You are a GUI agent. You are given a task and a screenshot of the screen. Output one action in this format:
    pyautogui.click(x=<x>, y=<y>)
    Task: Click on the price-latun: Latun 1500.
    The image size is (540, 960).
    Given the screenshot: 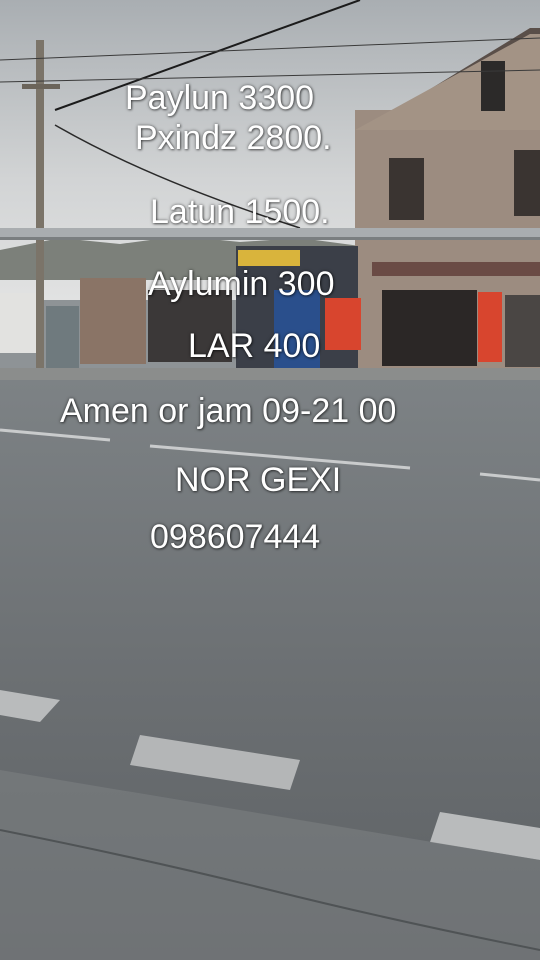 What is the action you would take?
    pyautogui.click(x=240, y=212)
    